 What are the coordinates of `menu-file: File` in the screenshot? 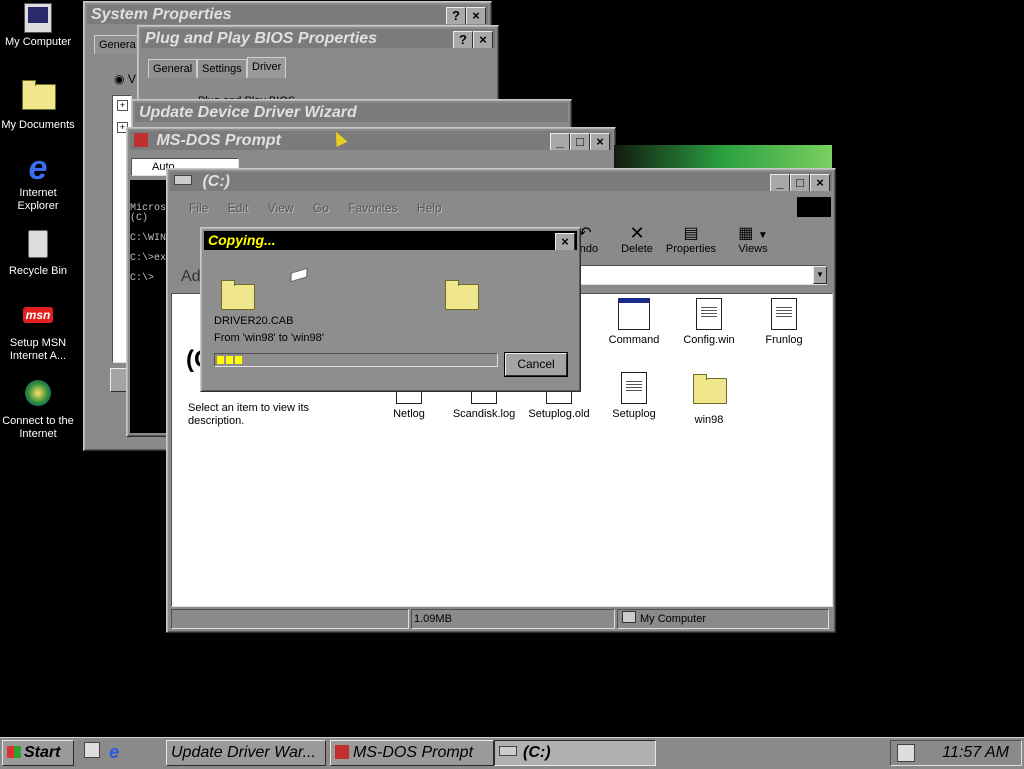 It's located at (198, 208).